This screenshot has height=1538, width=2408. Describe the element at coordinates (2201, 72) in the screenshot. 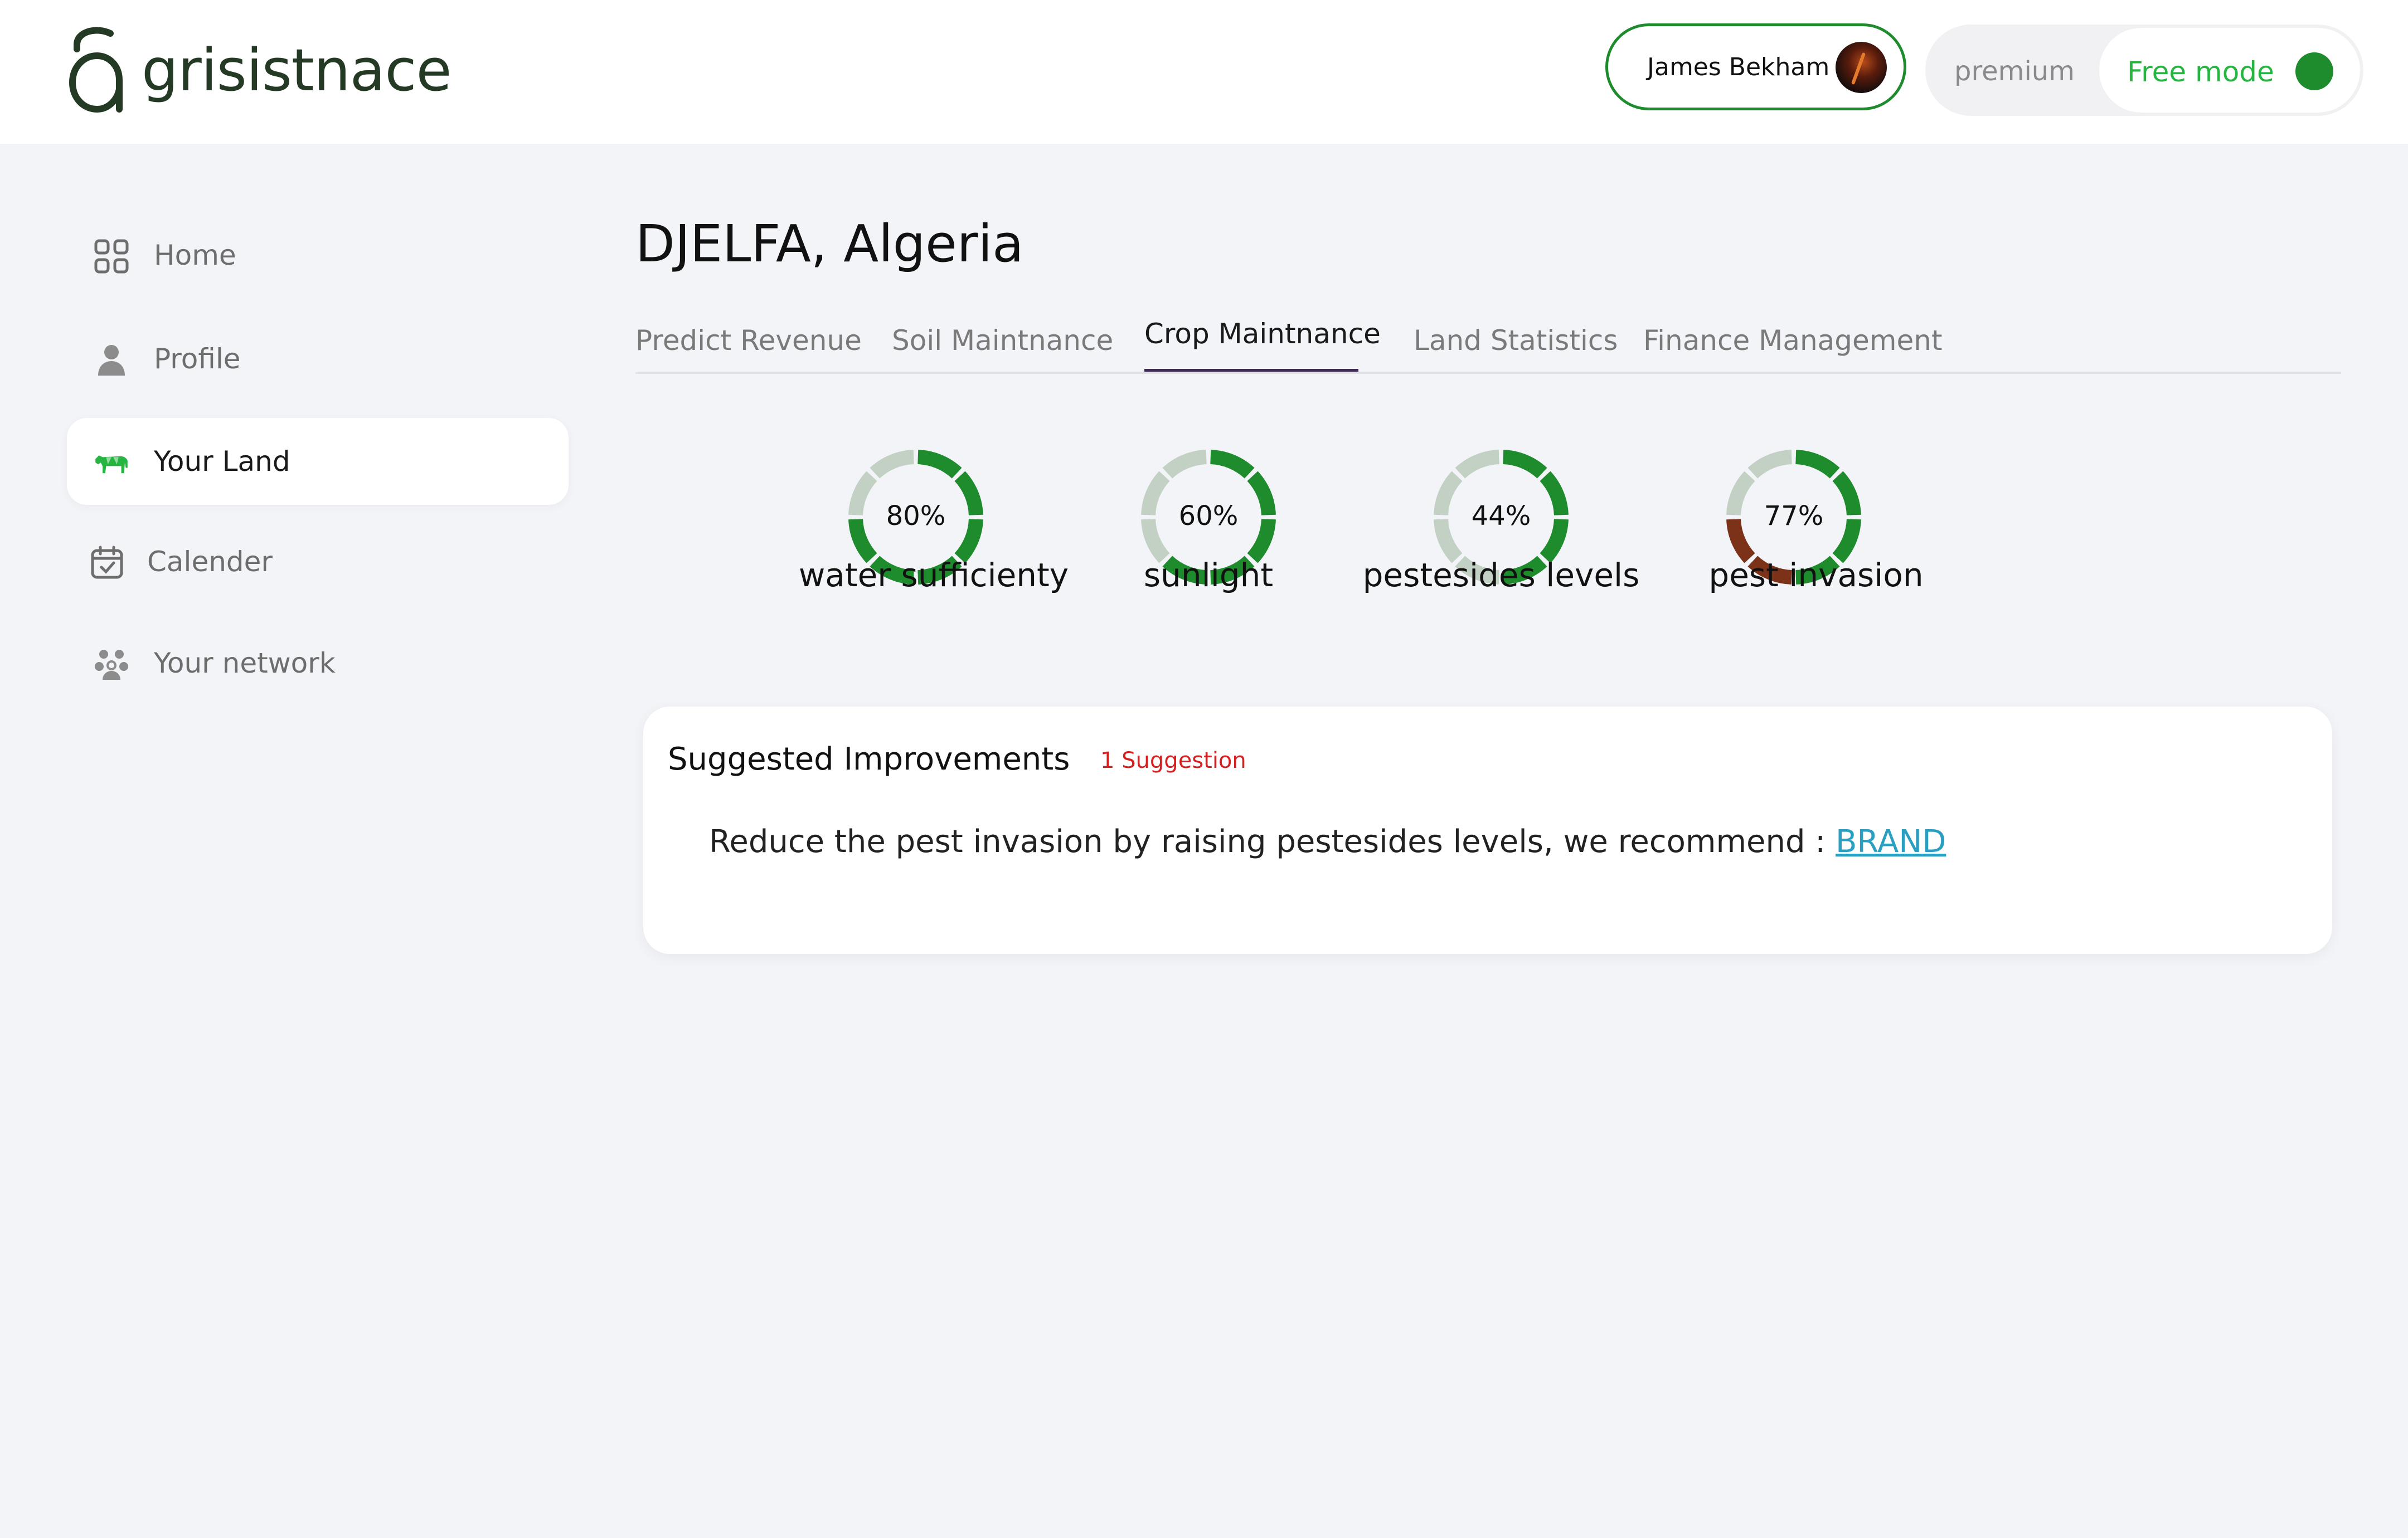

I see `free-mode-label: Free mode` at that location.